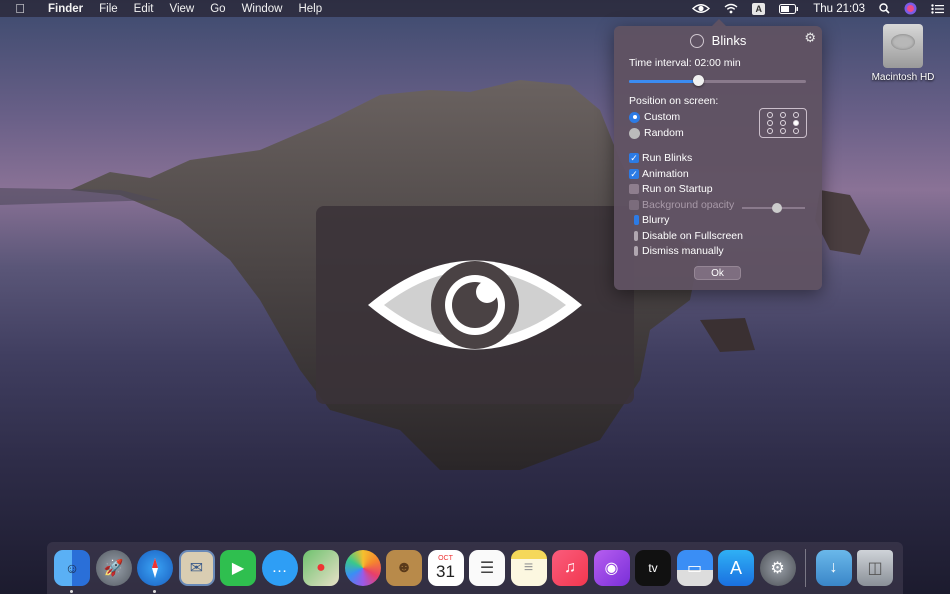 The width and height of the screenshot is (950, 594). I want to click on battery-icon, so click(789, 8).